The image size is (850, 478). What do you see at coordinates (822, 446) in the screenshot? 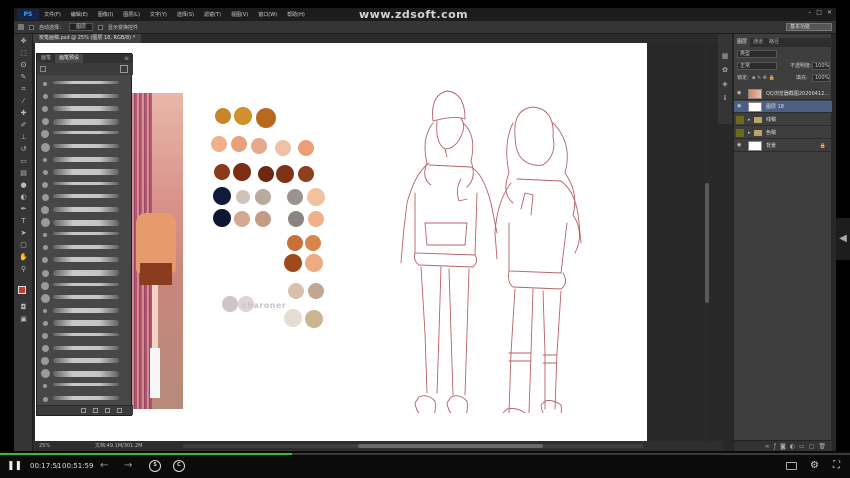
I see `delete-layer-icon: 🗑` at bounding box center [822, 446].